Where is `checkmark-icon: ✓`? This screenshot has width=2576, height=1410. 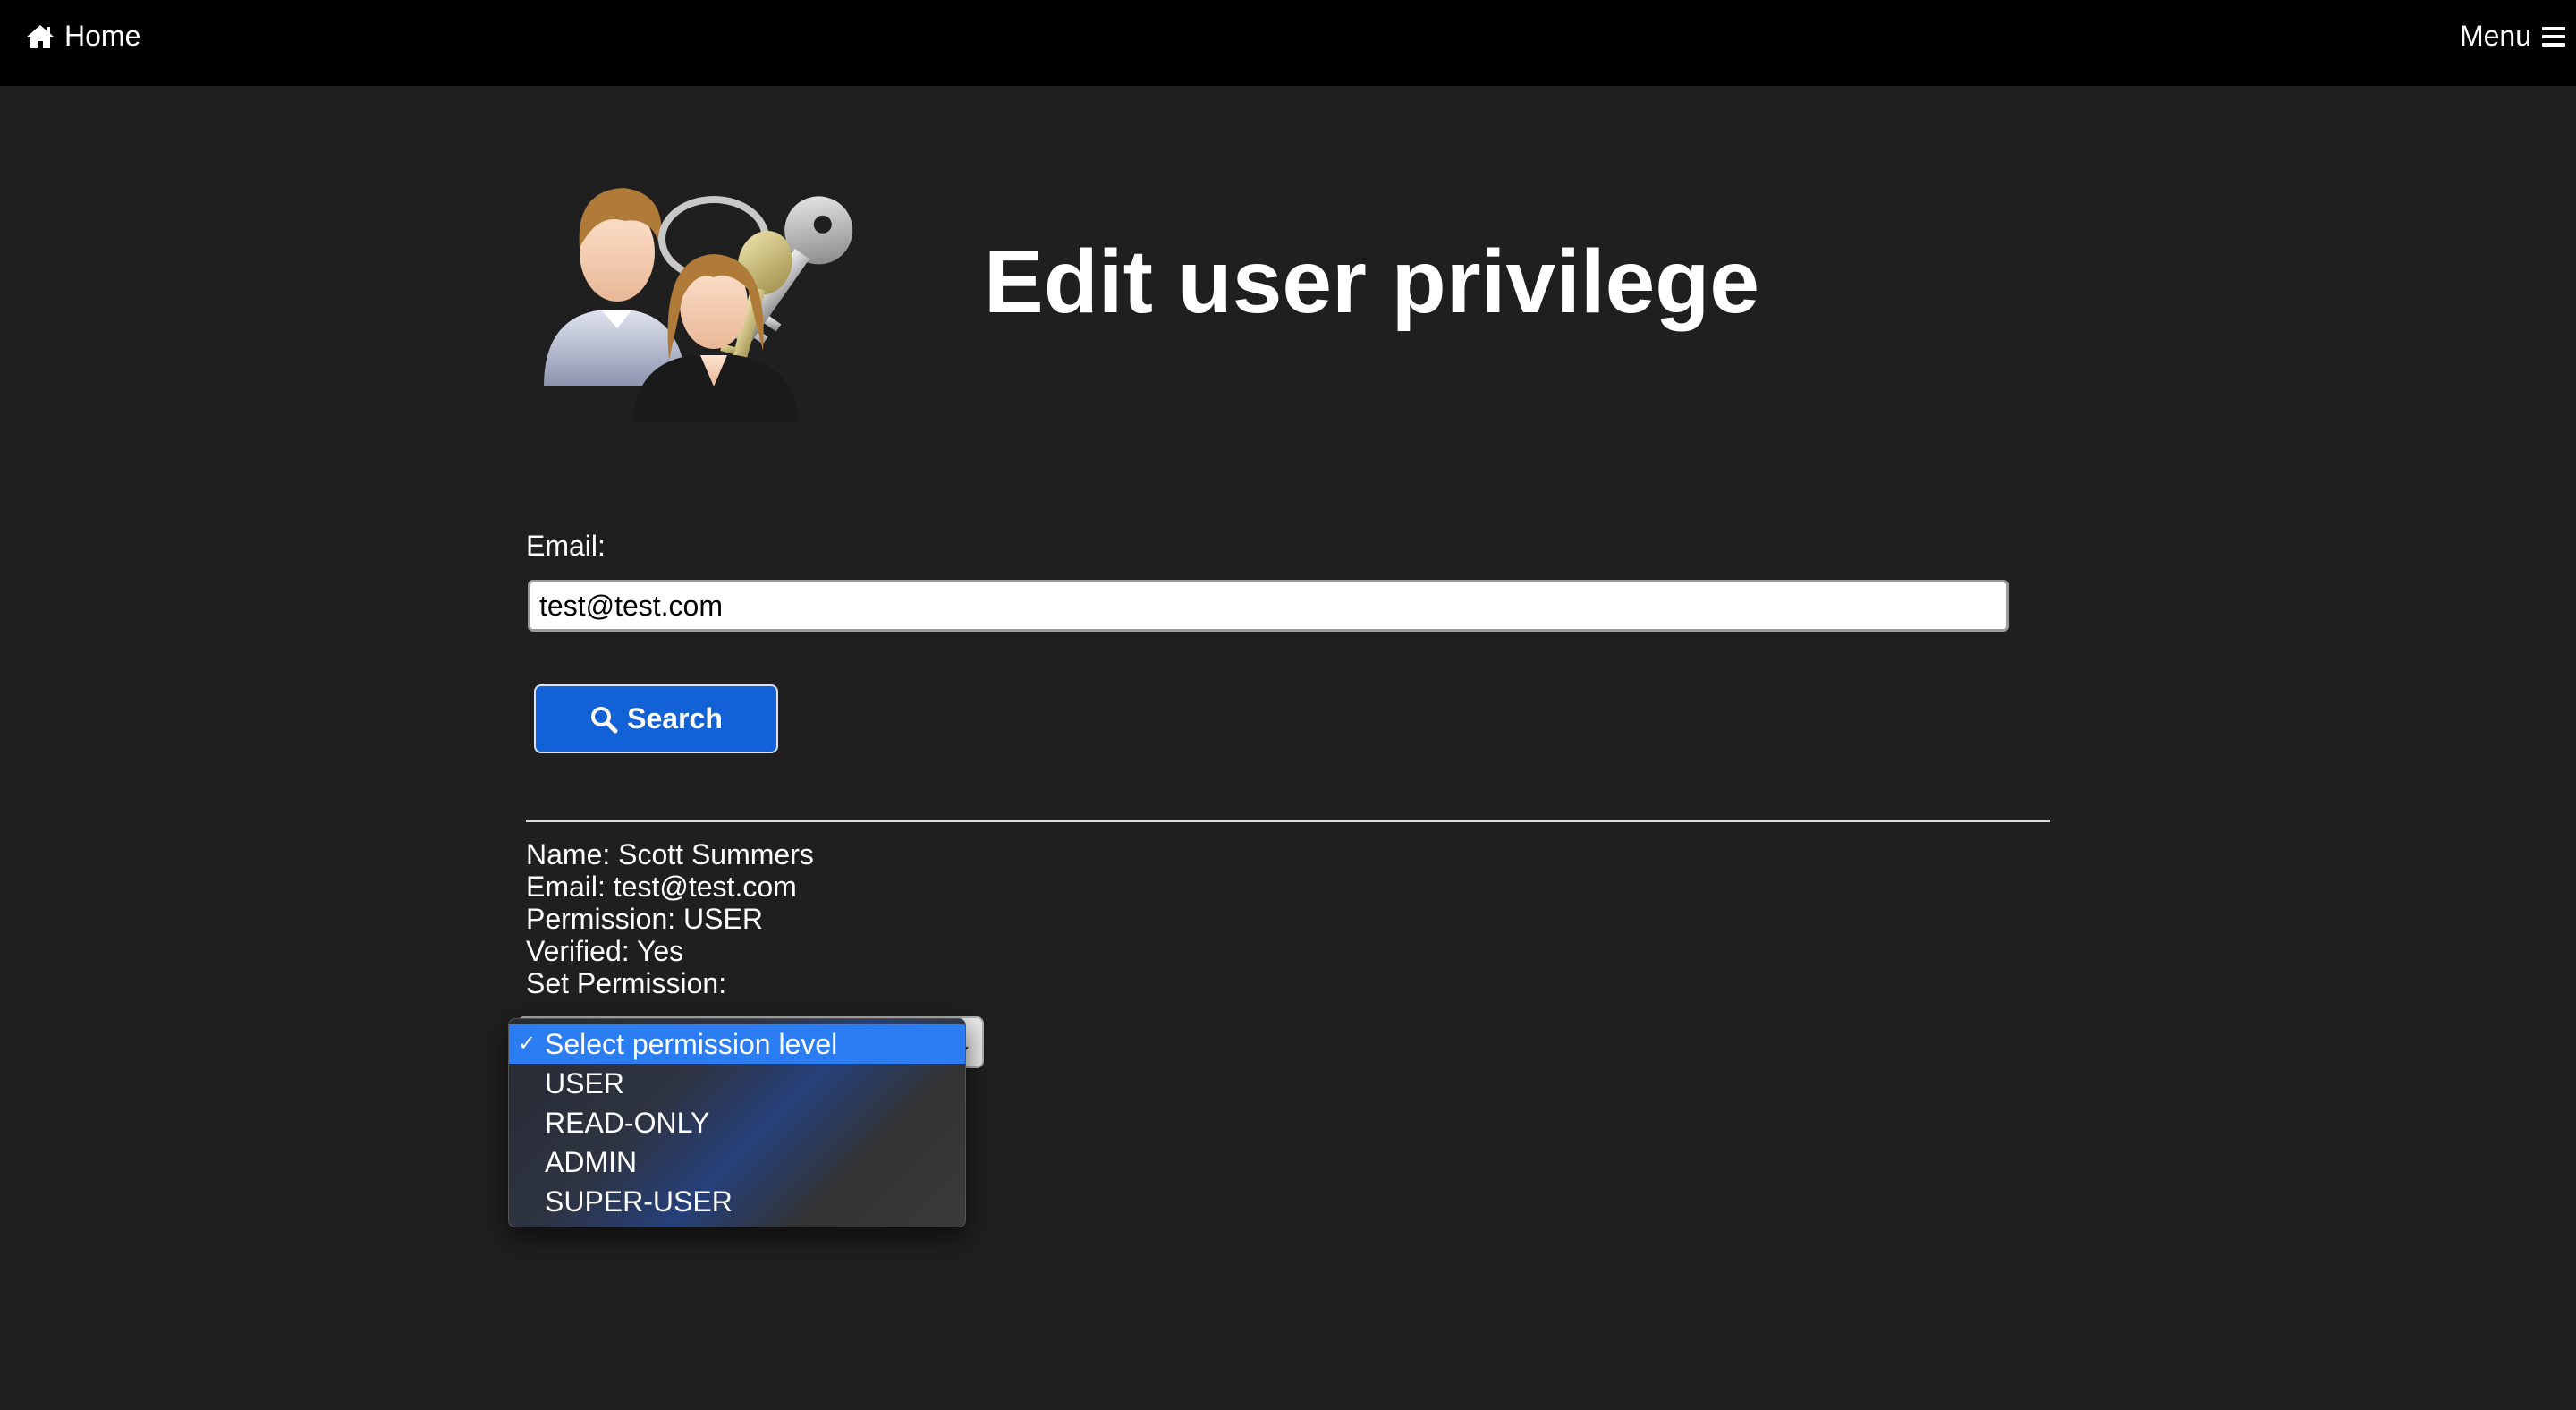
checkmark-icon: ✓ is located at coordinates (527, 1044).